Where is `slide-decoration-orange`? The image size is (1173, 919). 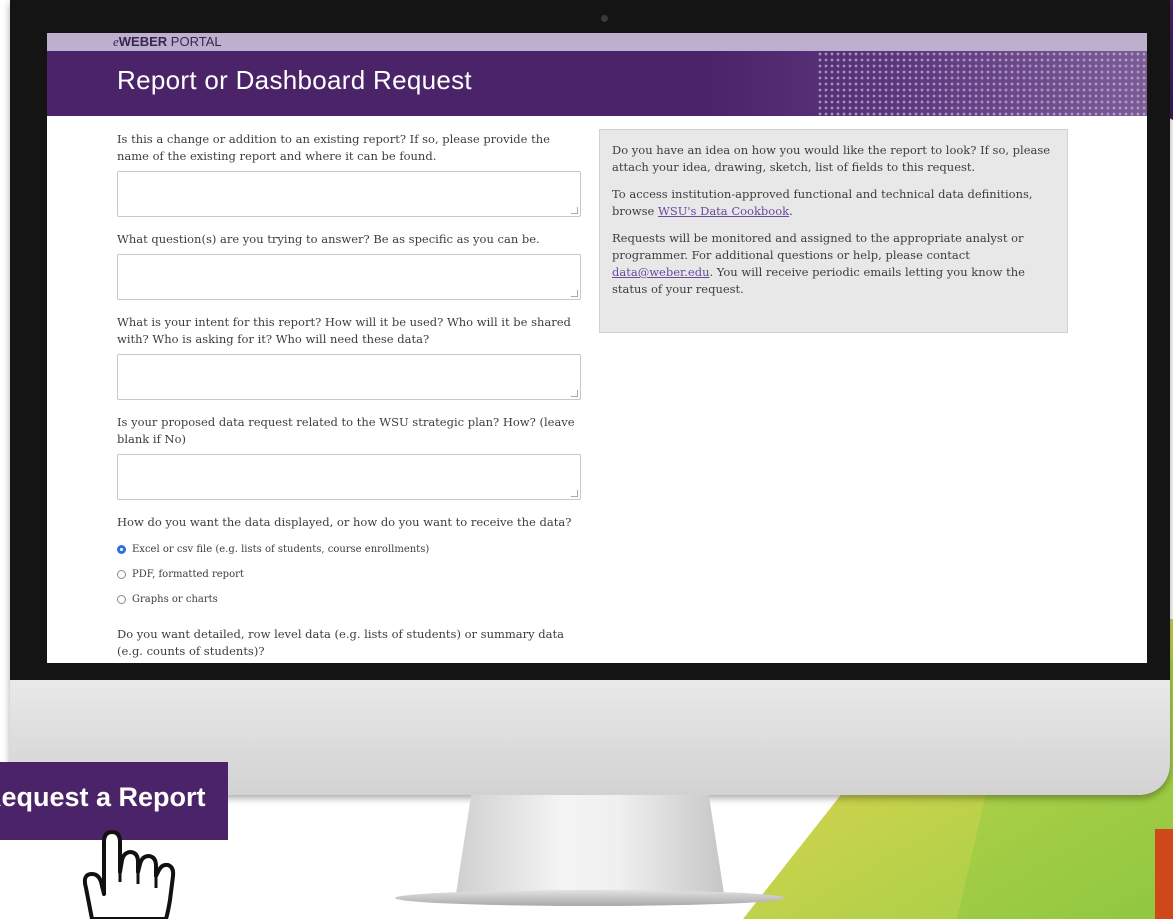 slide-decoration-orange is located at coordinates (1164, 874).